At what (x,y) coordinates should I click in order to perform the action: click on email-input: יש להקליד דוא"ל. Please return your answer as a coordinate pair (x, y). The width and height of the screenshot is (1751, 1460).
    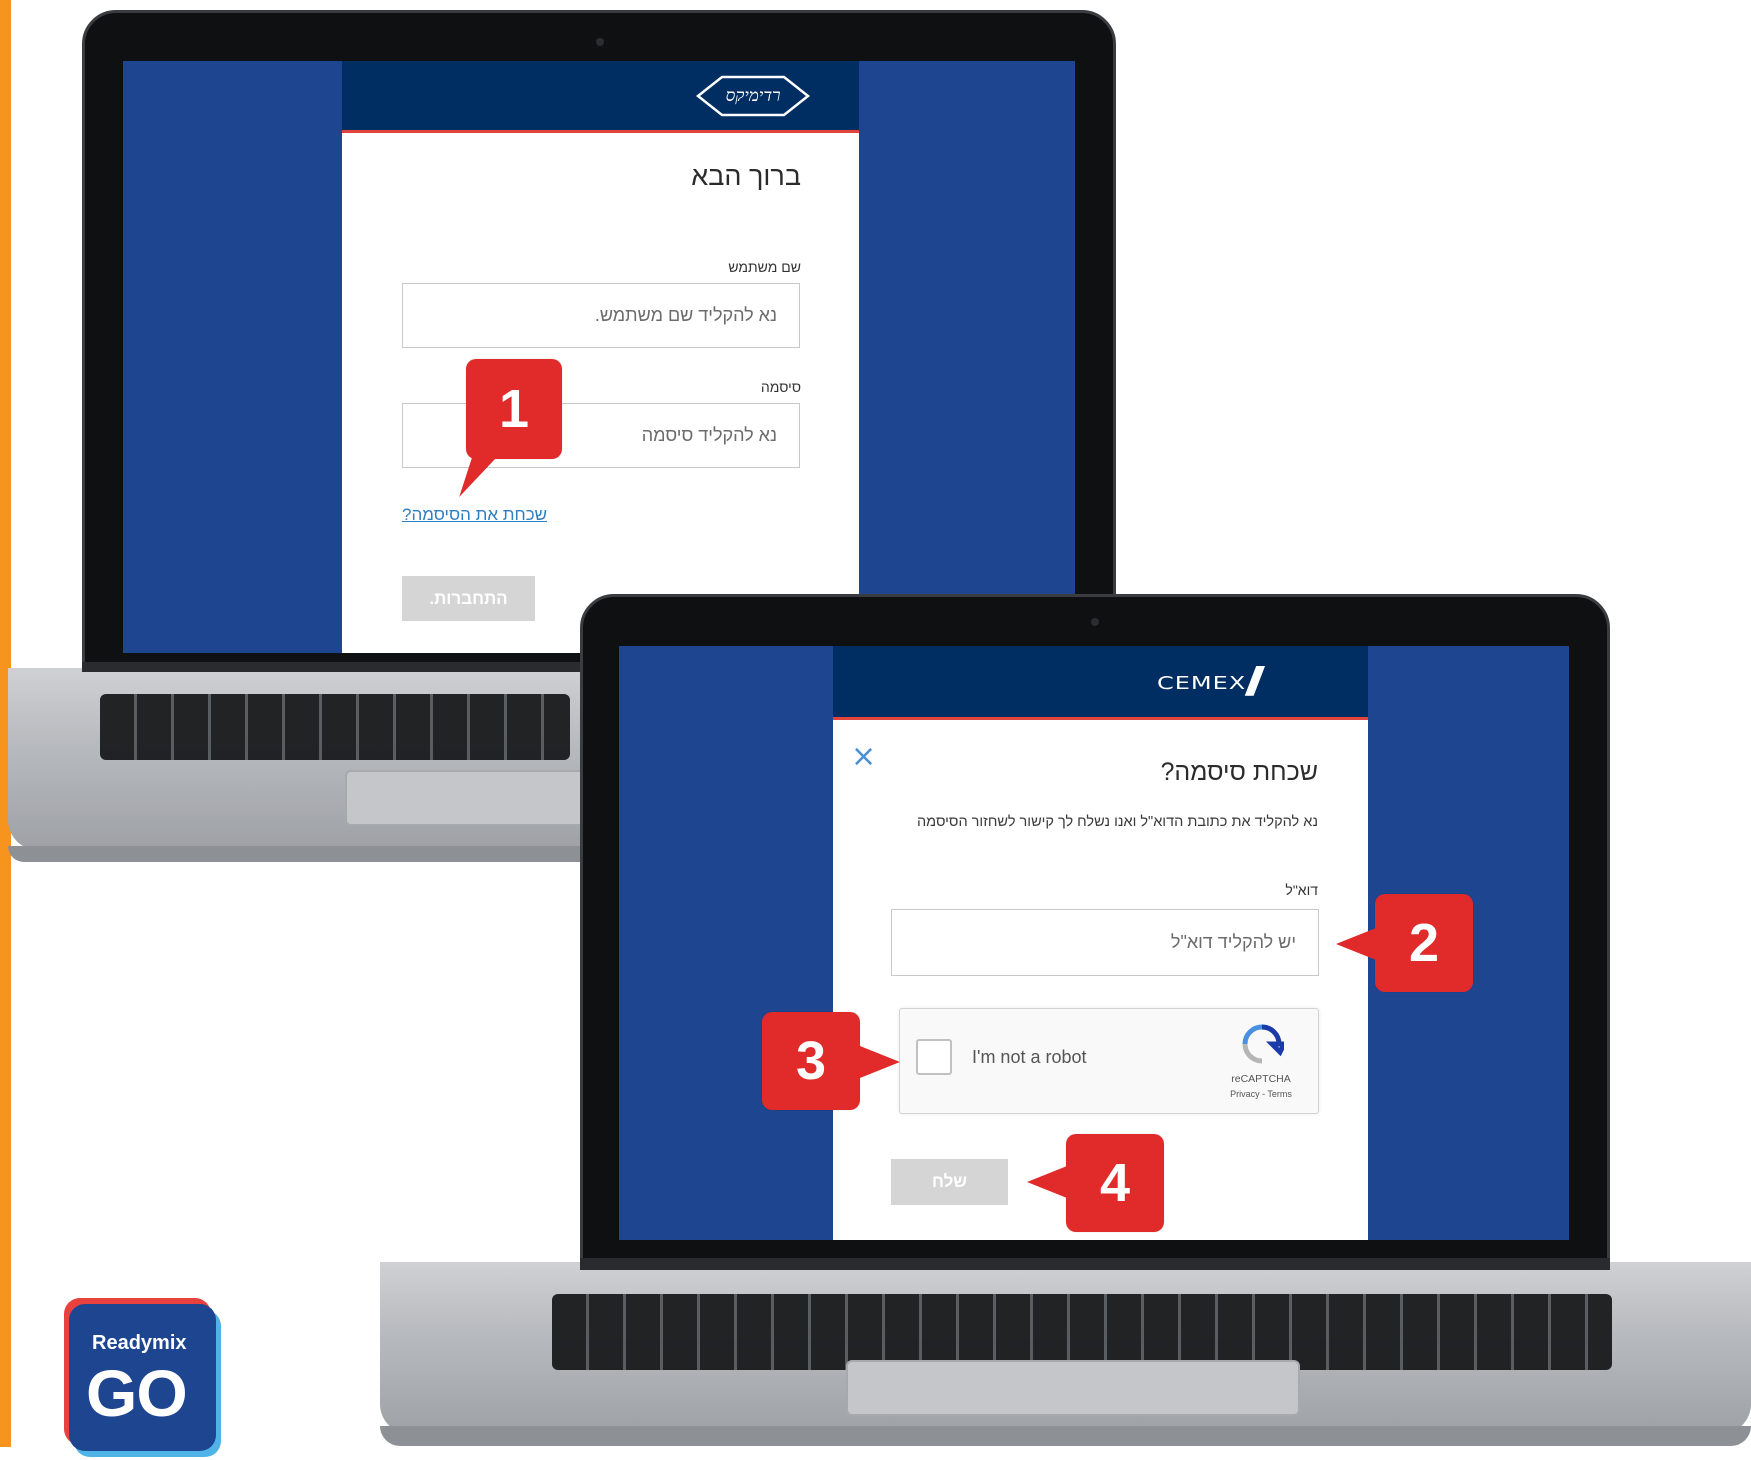
    Looking at the image, I should click on (1105, 942).